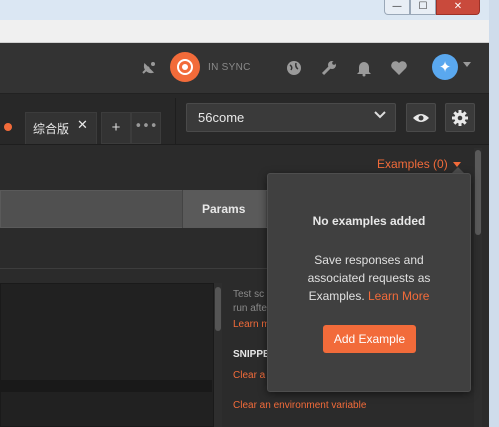 The width and height of the screenshot is (499, 427). What do you see at coordinates (478, 192) in the screenshot?
I see `page-scrollbar-thumb` at bounding box center [478, 192].